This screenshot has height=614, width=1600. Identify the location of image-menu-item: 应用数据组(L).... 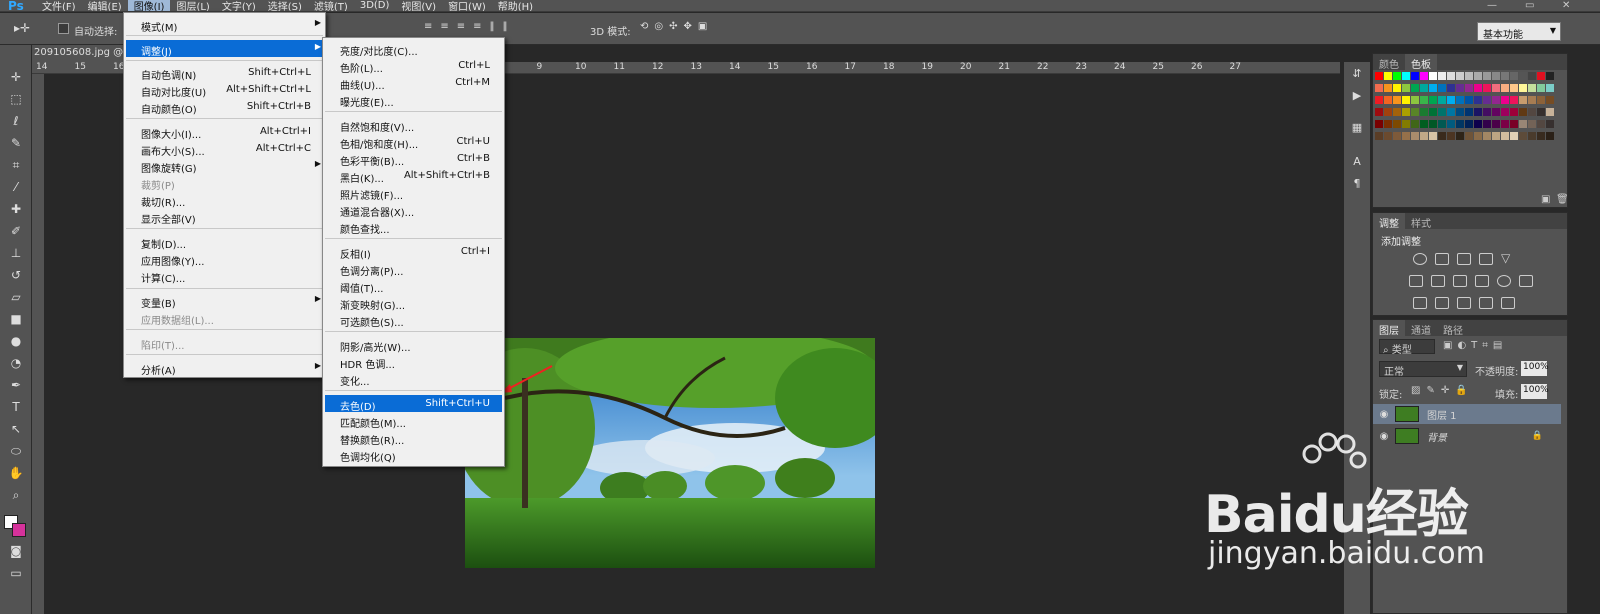
(224, 318).